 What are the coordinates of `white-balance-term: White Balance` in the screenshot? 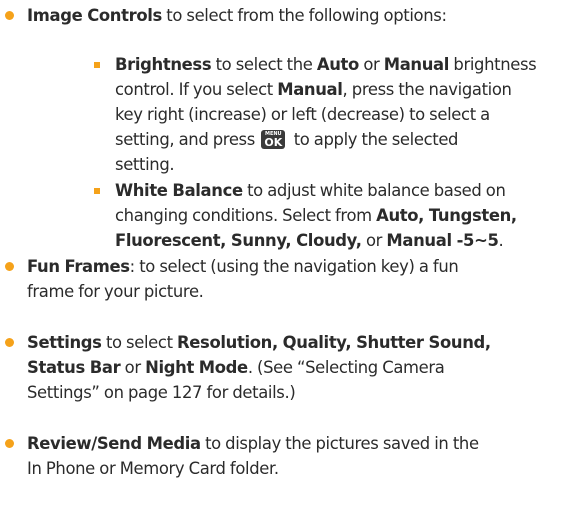 It's located at (179, 190).